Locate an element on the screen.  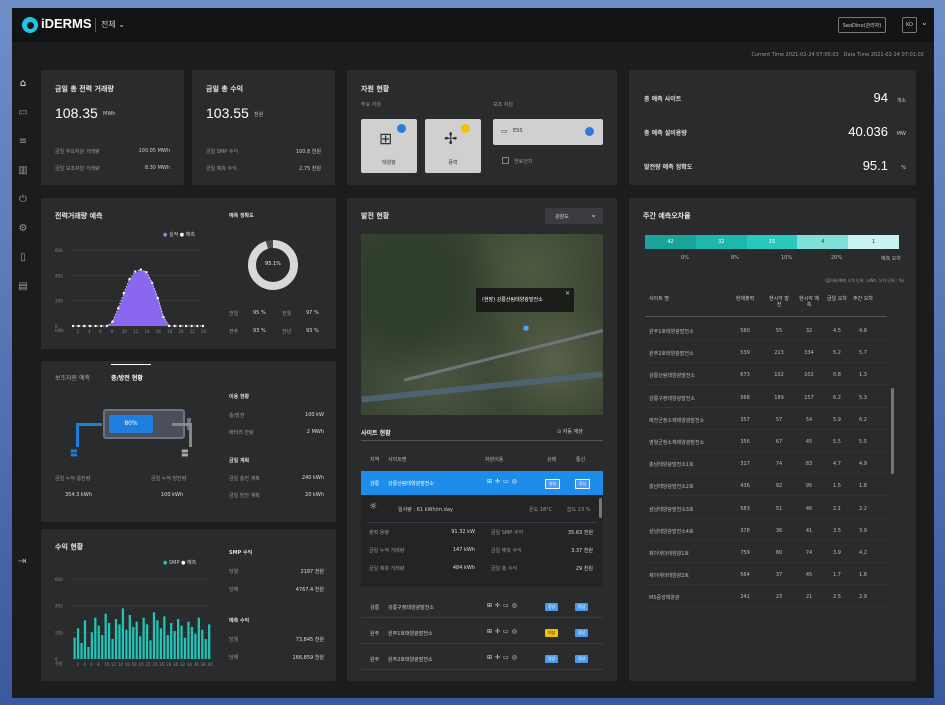
revenue-row-label: 금일 SMP 수익 is located at coordinates (222, 152).